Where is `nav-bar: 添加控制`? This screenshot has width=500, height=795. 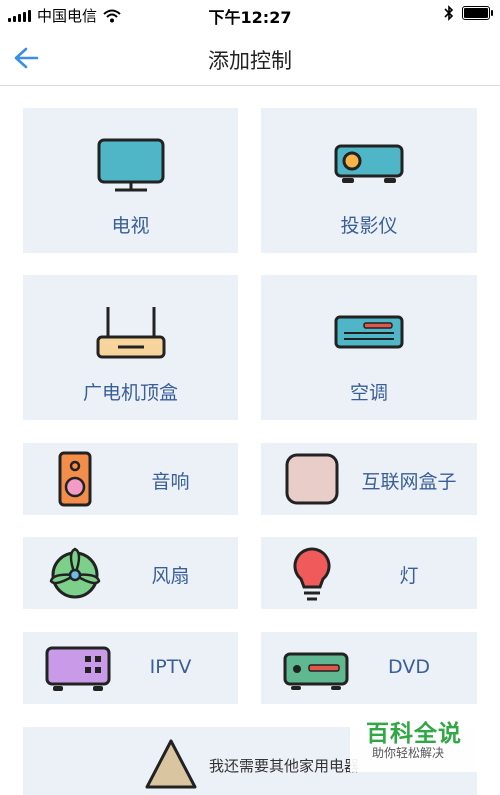
nav-bar: 添加控制 is located at coordinates (250, 58).